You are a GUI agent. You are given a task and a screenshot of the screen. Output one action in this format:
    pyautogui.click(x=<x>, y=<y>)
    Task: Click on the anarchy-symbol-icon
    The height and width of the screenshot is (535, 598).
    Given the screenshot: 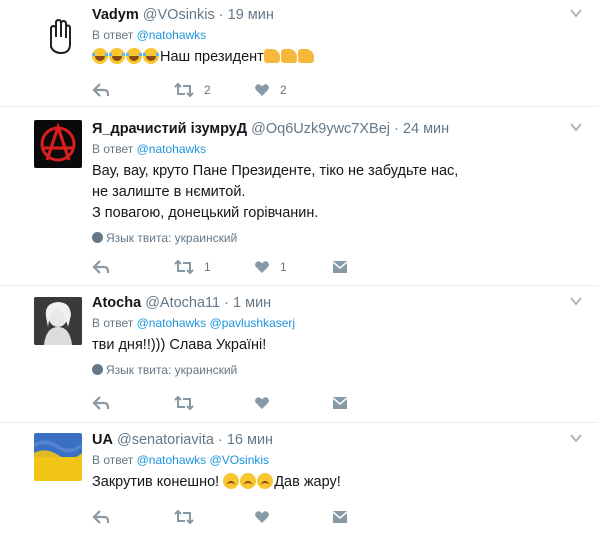 What is the action you would take?
    pyautogui.click(x=58, y=141)
    